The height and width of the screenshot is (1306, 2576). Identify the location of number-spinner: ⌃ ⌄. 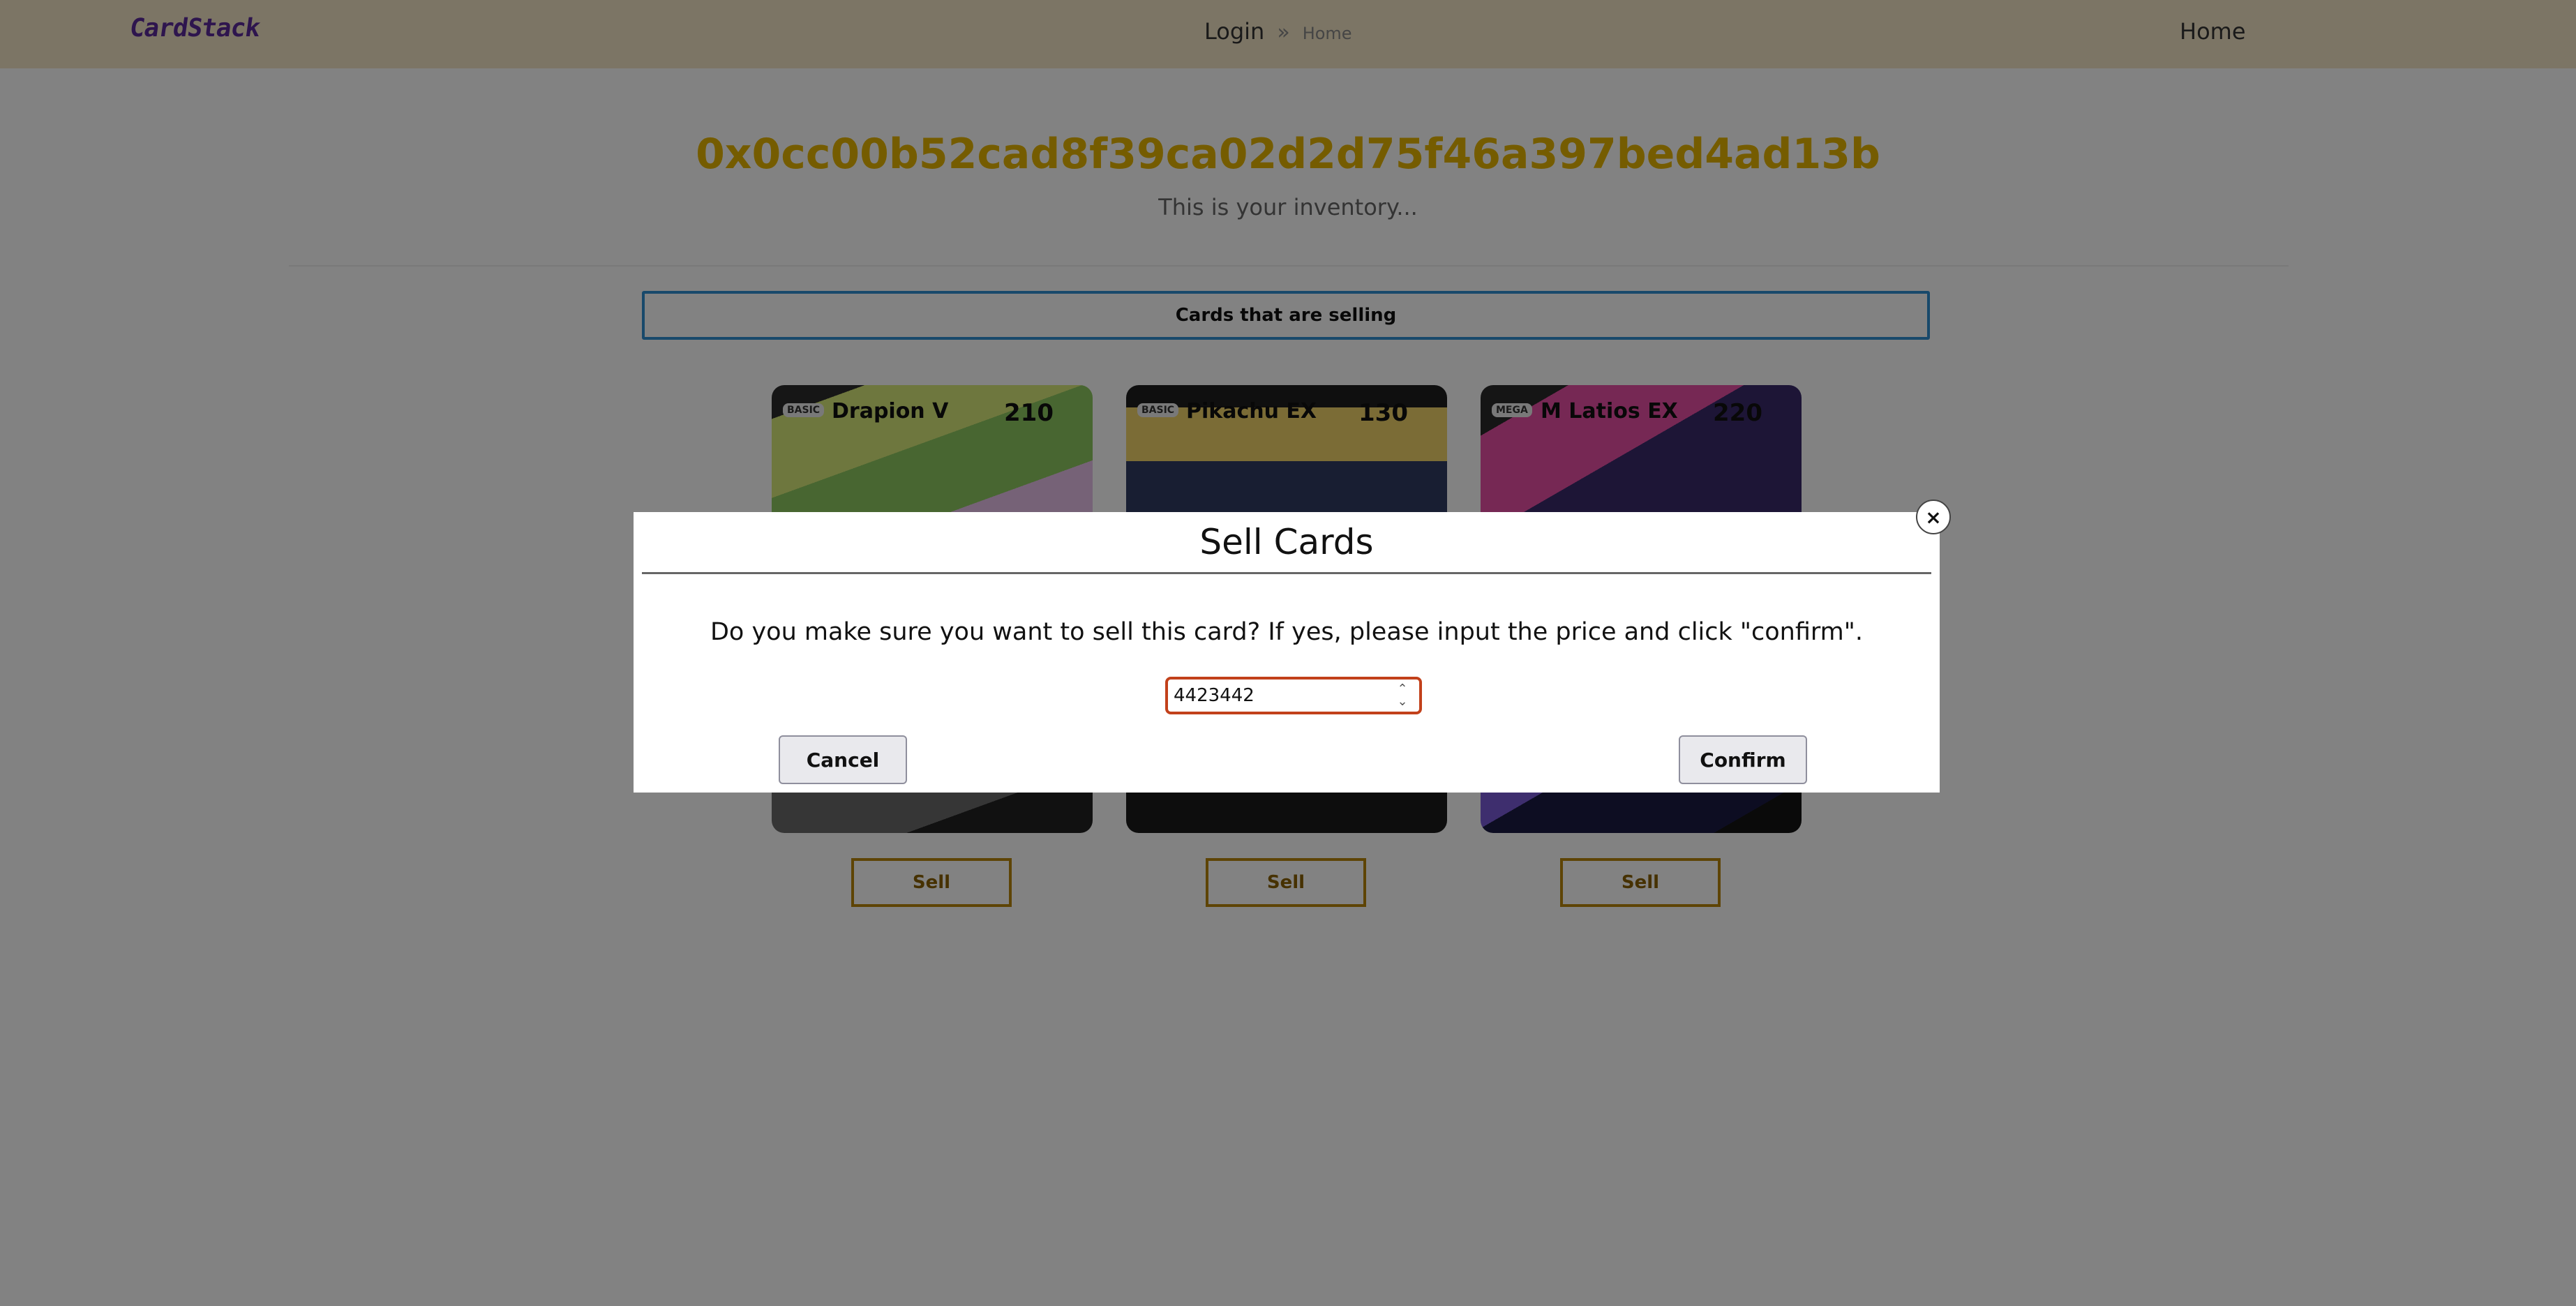
(1402, 695).